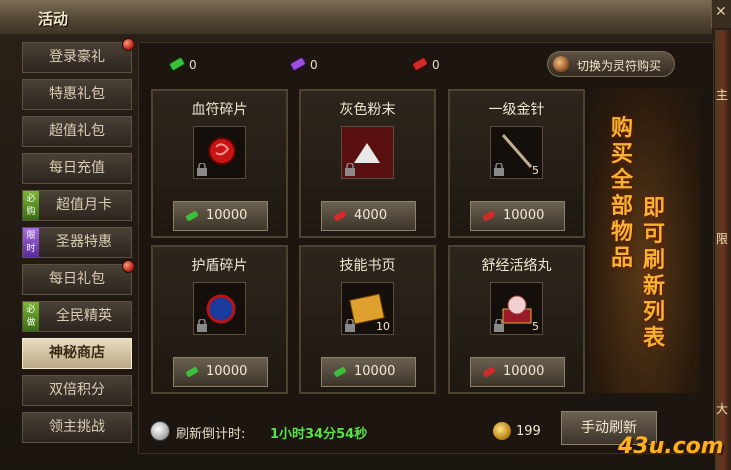 This screenshot has height=470, width=731. What do you see at coordinates (31, 242) in the screenshot?
I see `limited-time-tag: 限时` at bounding box center [31, 242].